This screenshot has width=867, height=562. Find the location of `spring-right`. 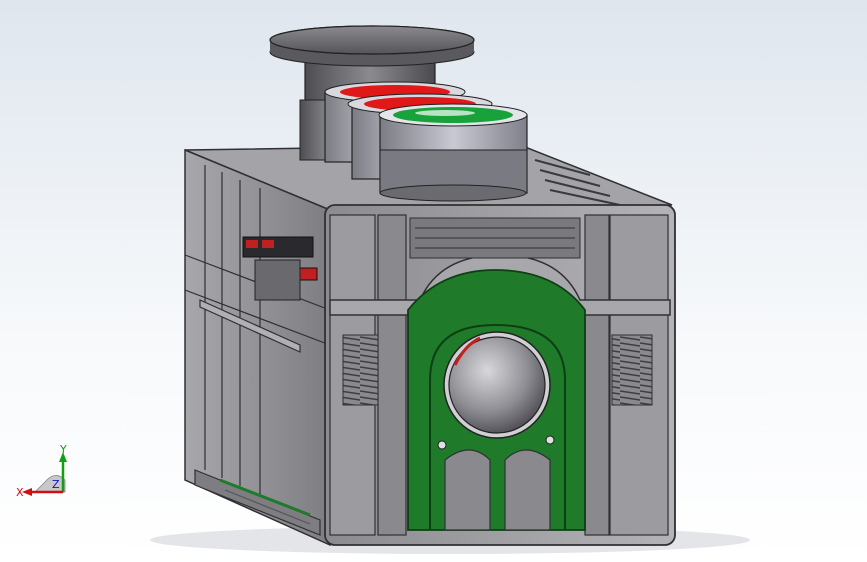

spring-right is located at coordinates (632, 370).